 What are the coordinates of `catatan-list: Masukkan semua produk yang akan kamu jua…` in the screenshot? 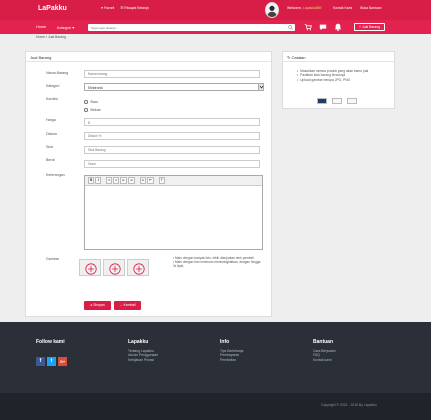 It's located at (332, 75).